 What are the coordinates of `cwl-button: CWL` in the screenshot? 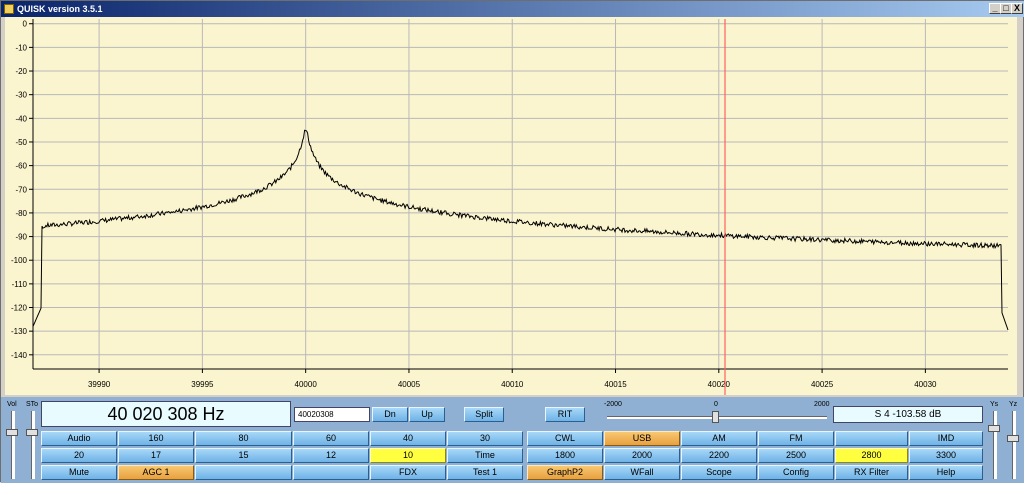 It's located at (565, 438).